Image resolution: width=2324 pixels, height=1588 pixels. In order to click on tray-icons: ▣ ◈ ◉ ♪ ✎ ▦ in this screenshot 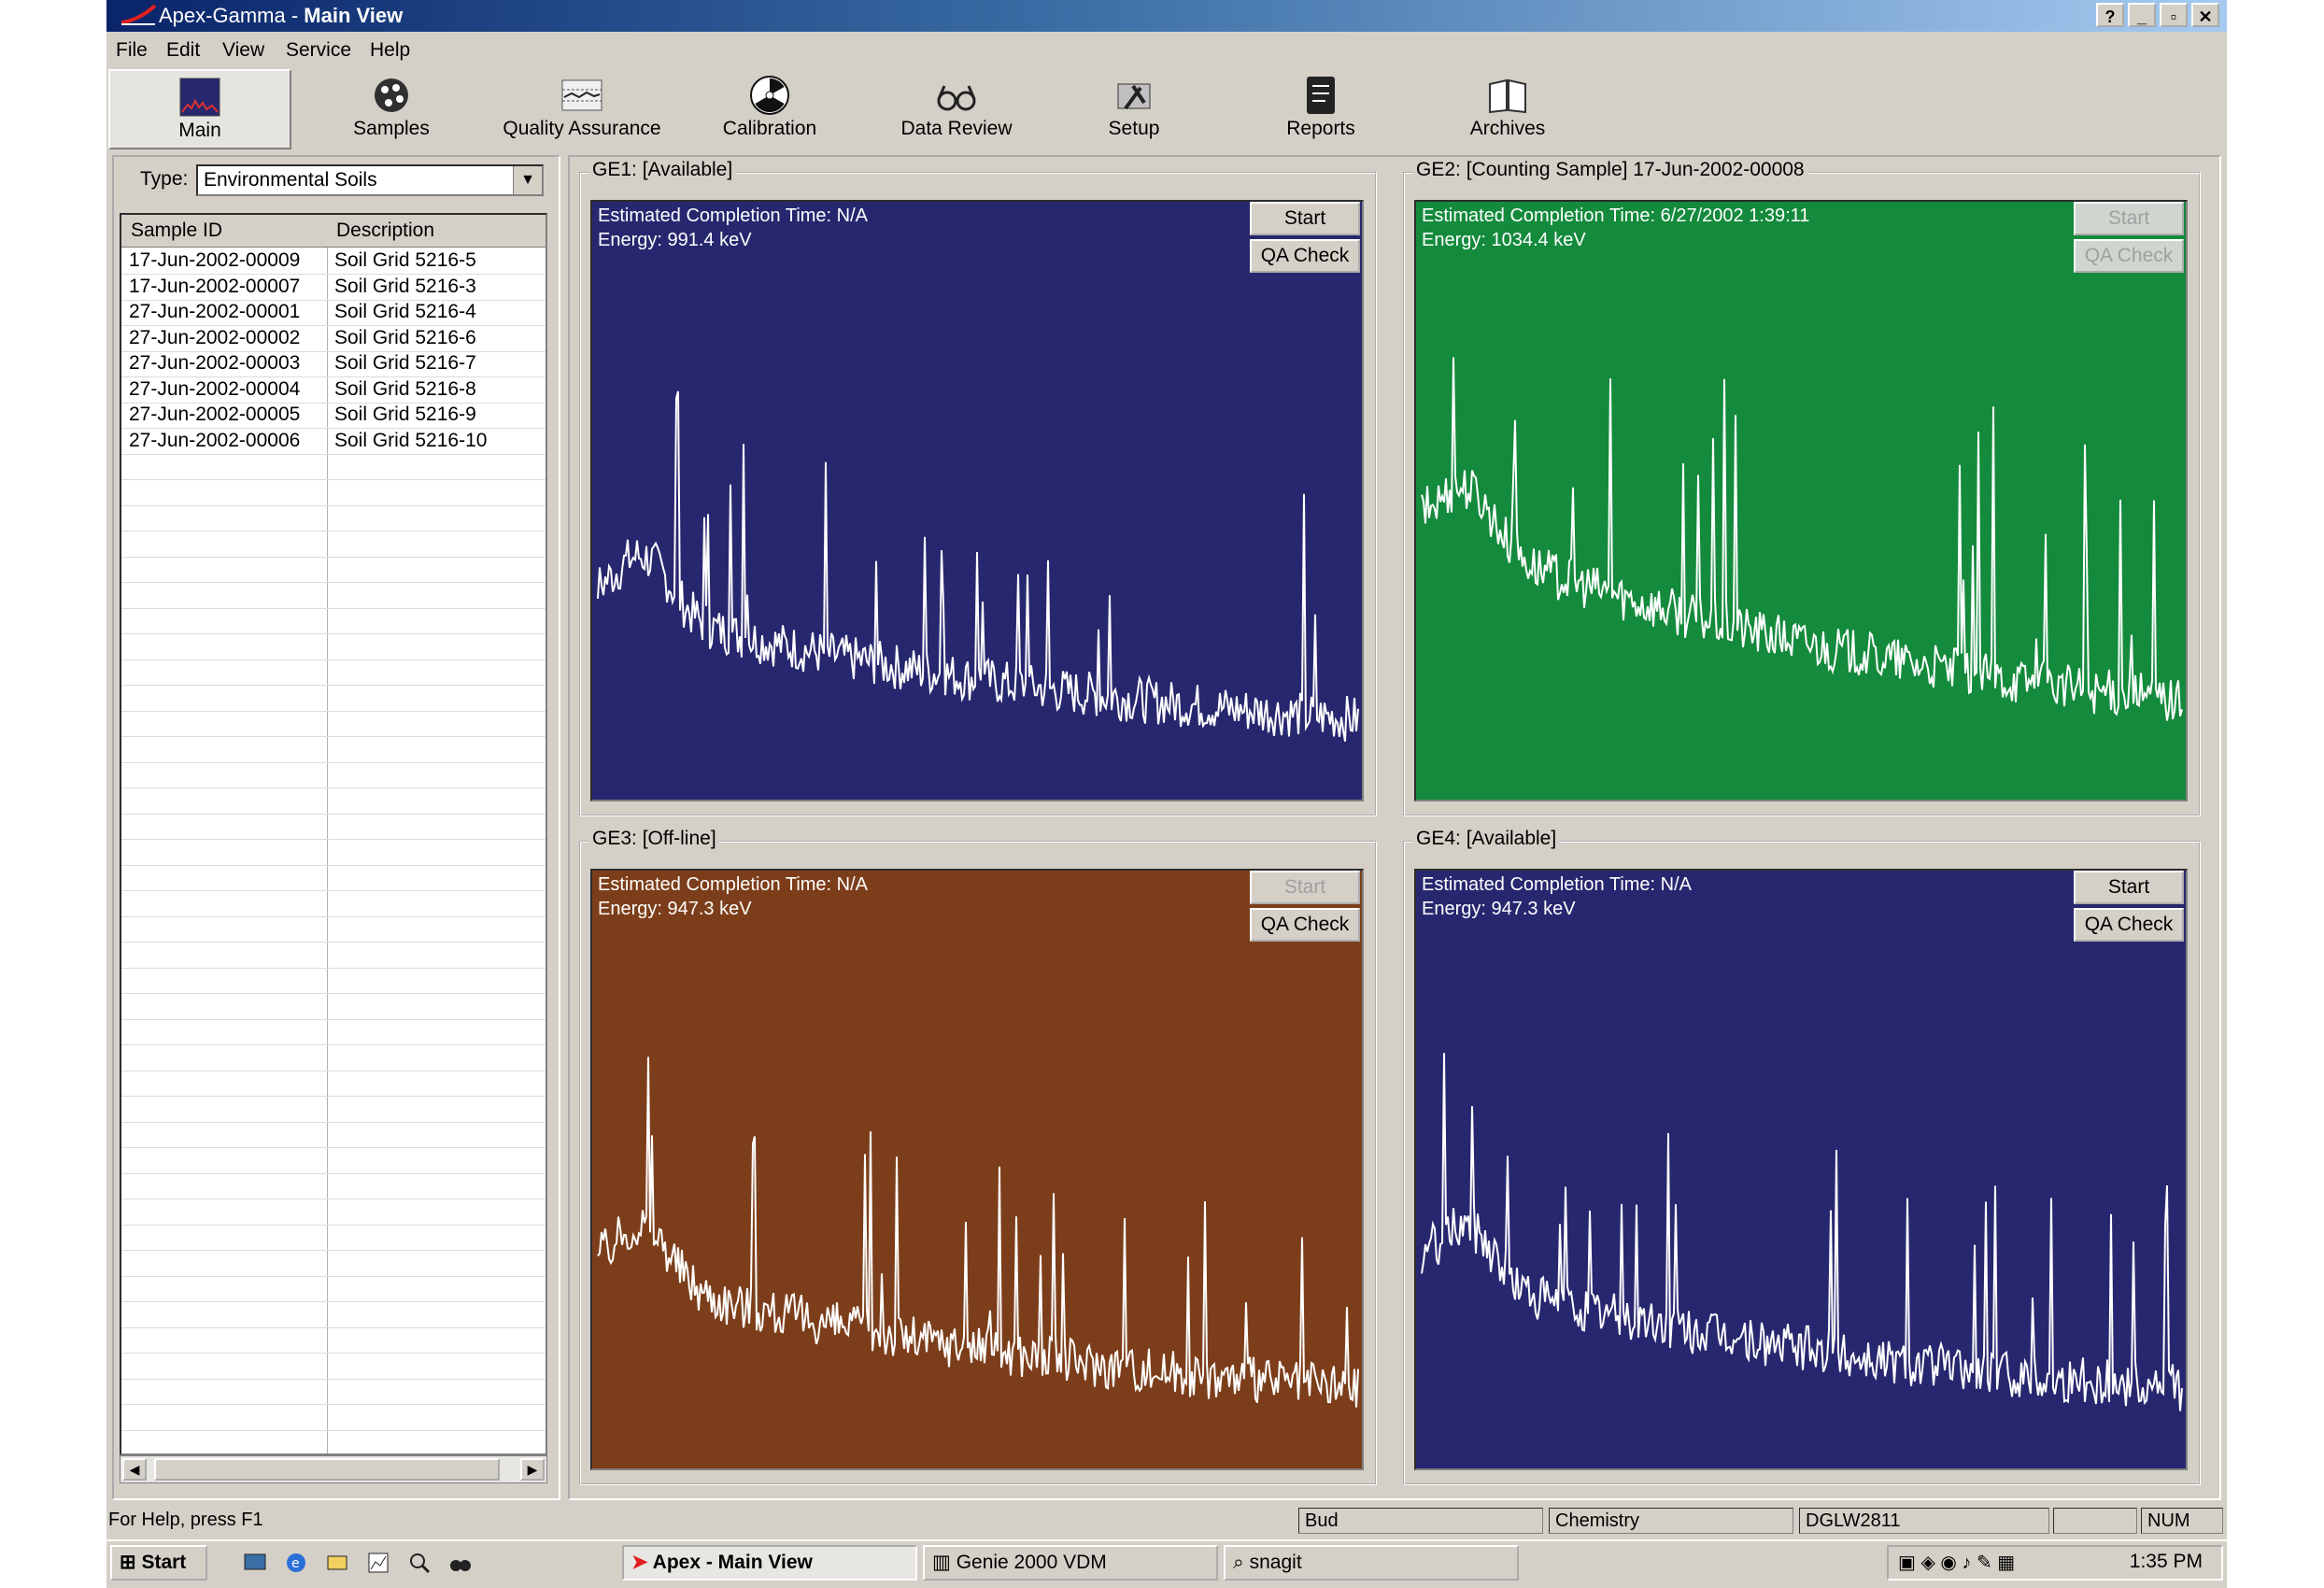, I will do `click(1956, 1562)`.